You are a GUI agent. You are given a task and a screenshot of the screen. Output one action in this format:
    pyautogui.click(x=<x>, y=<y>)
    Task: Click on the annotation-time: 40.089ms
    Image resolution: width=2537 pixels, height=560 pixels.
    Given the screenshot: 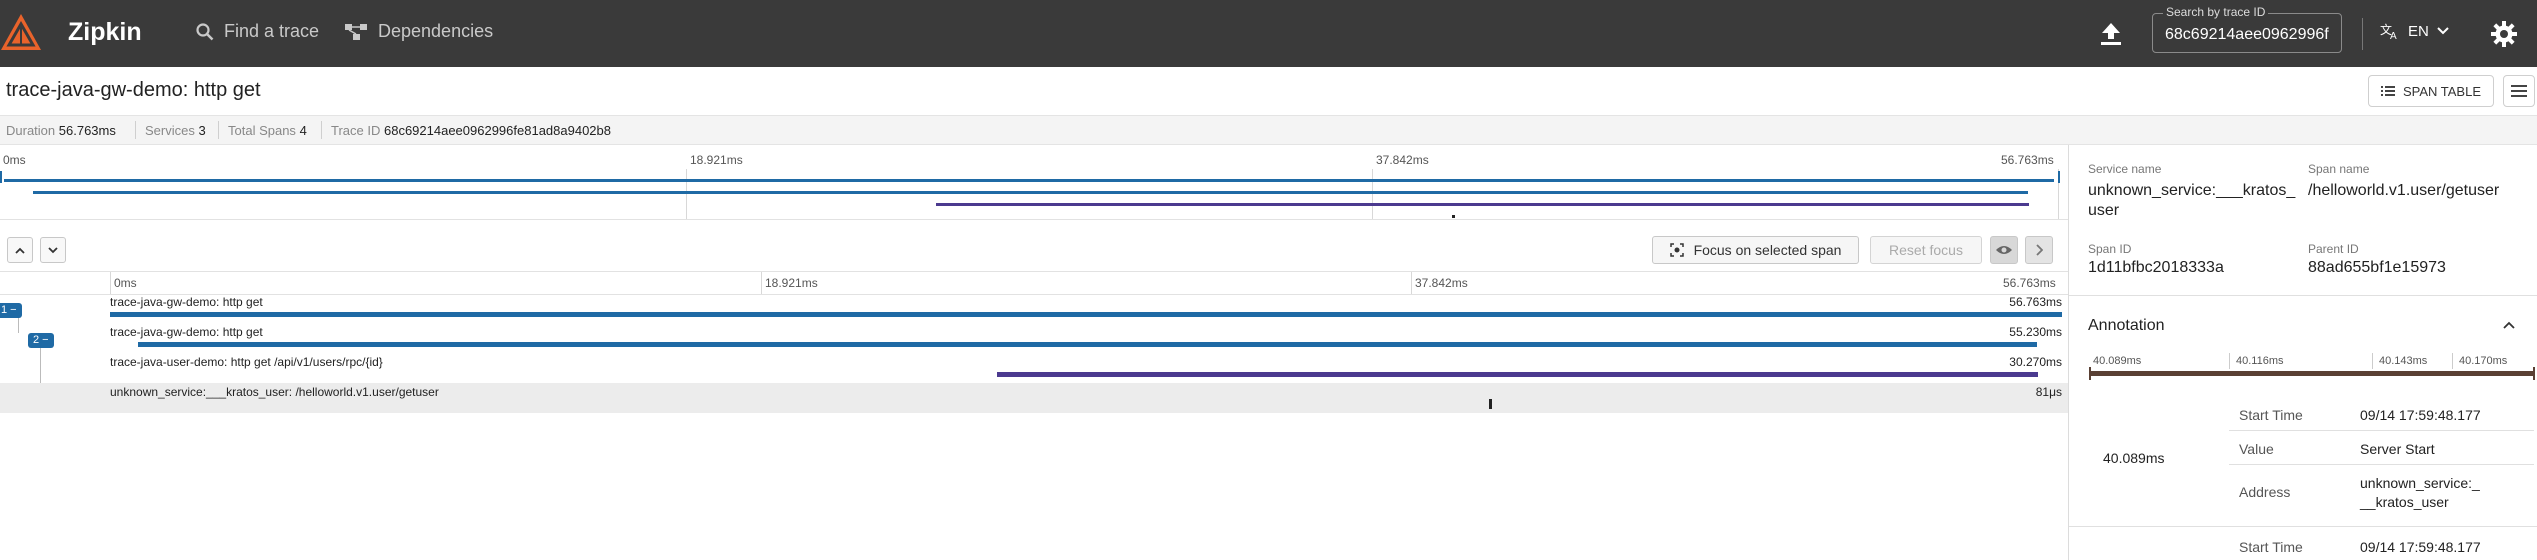 What is the action you would take?
    pyautogui.click(x=2134, y=458)
    